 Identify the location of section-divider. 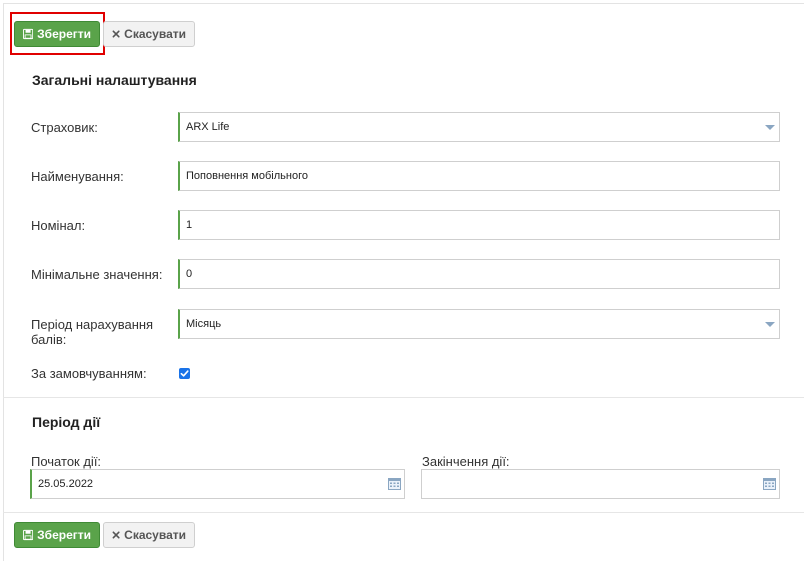
(403, 397).